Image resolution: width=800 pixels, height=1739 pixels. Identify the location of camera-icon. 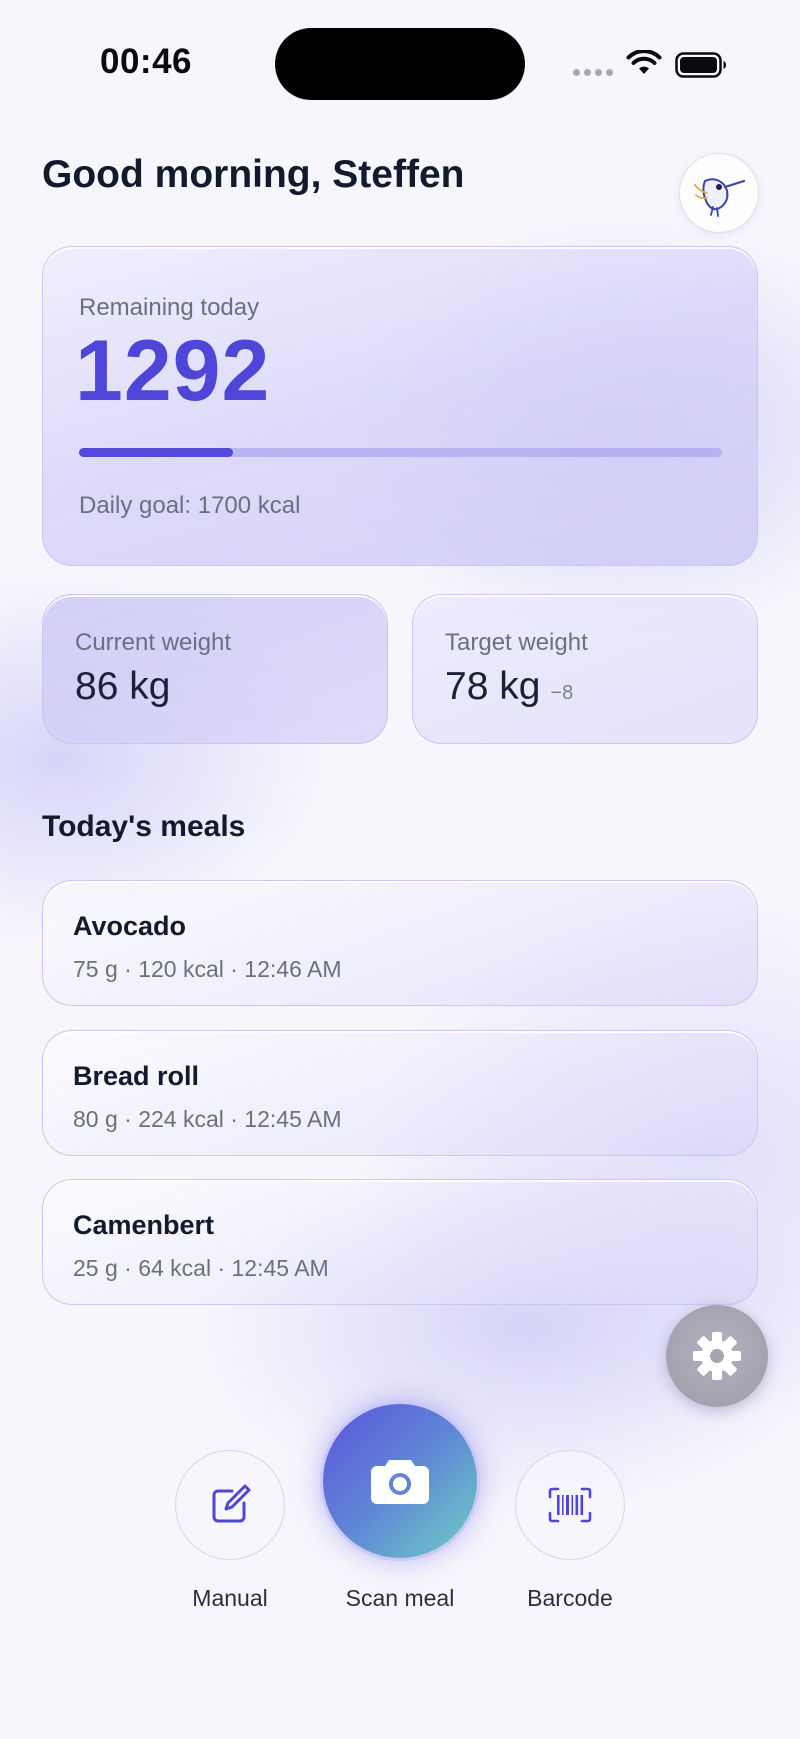
(400, 1482).